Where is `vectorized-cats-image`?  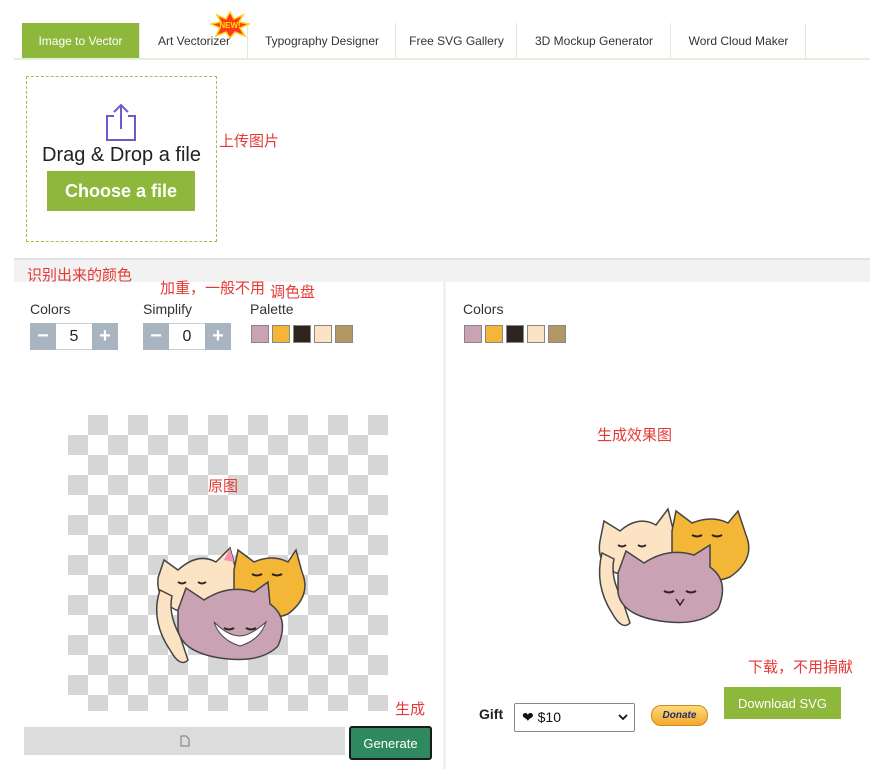 vectorized-cats-image is located at coordinates (674, 567).